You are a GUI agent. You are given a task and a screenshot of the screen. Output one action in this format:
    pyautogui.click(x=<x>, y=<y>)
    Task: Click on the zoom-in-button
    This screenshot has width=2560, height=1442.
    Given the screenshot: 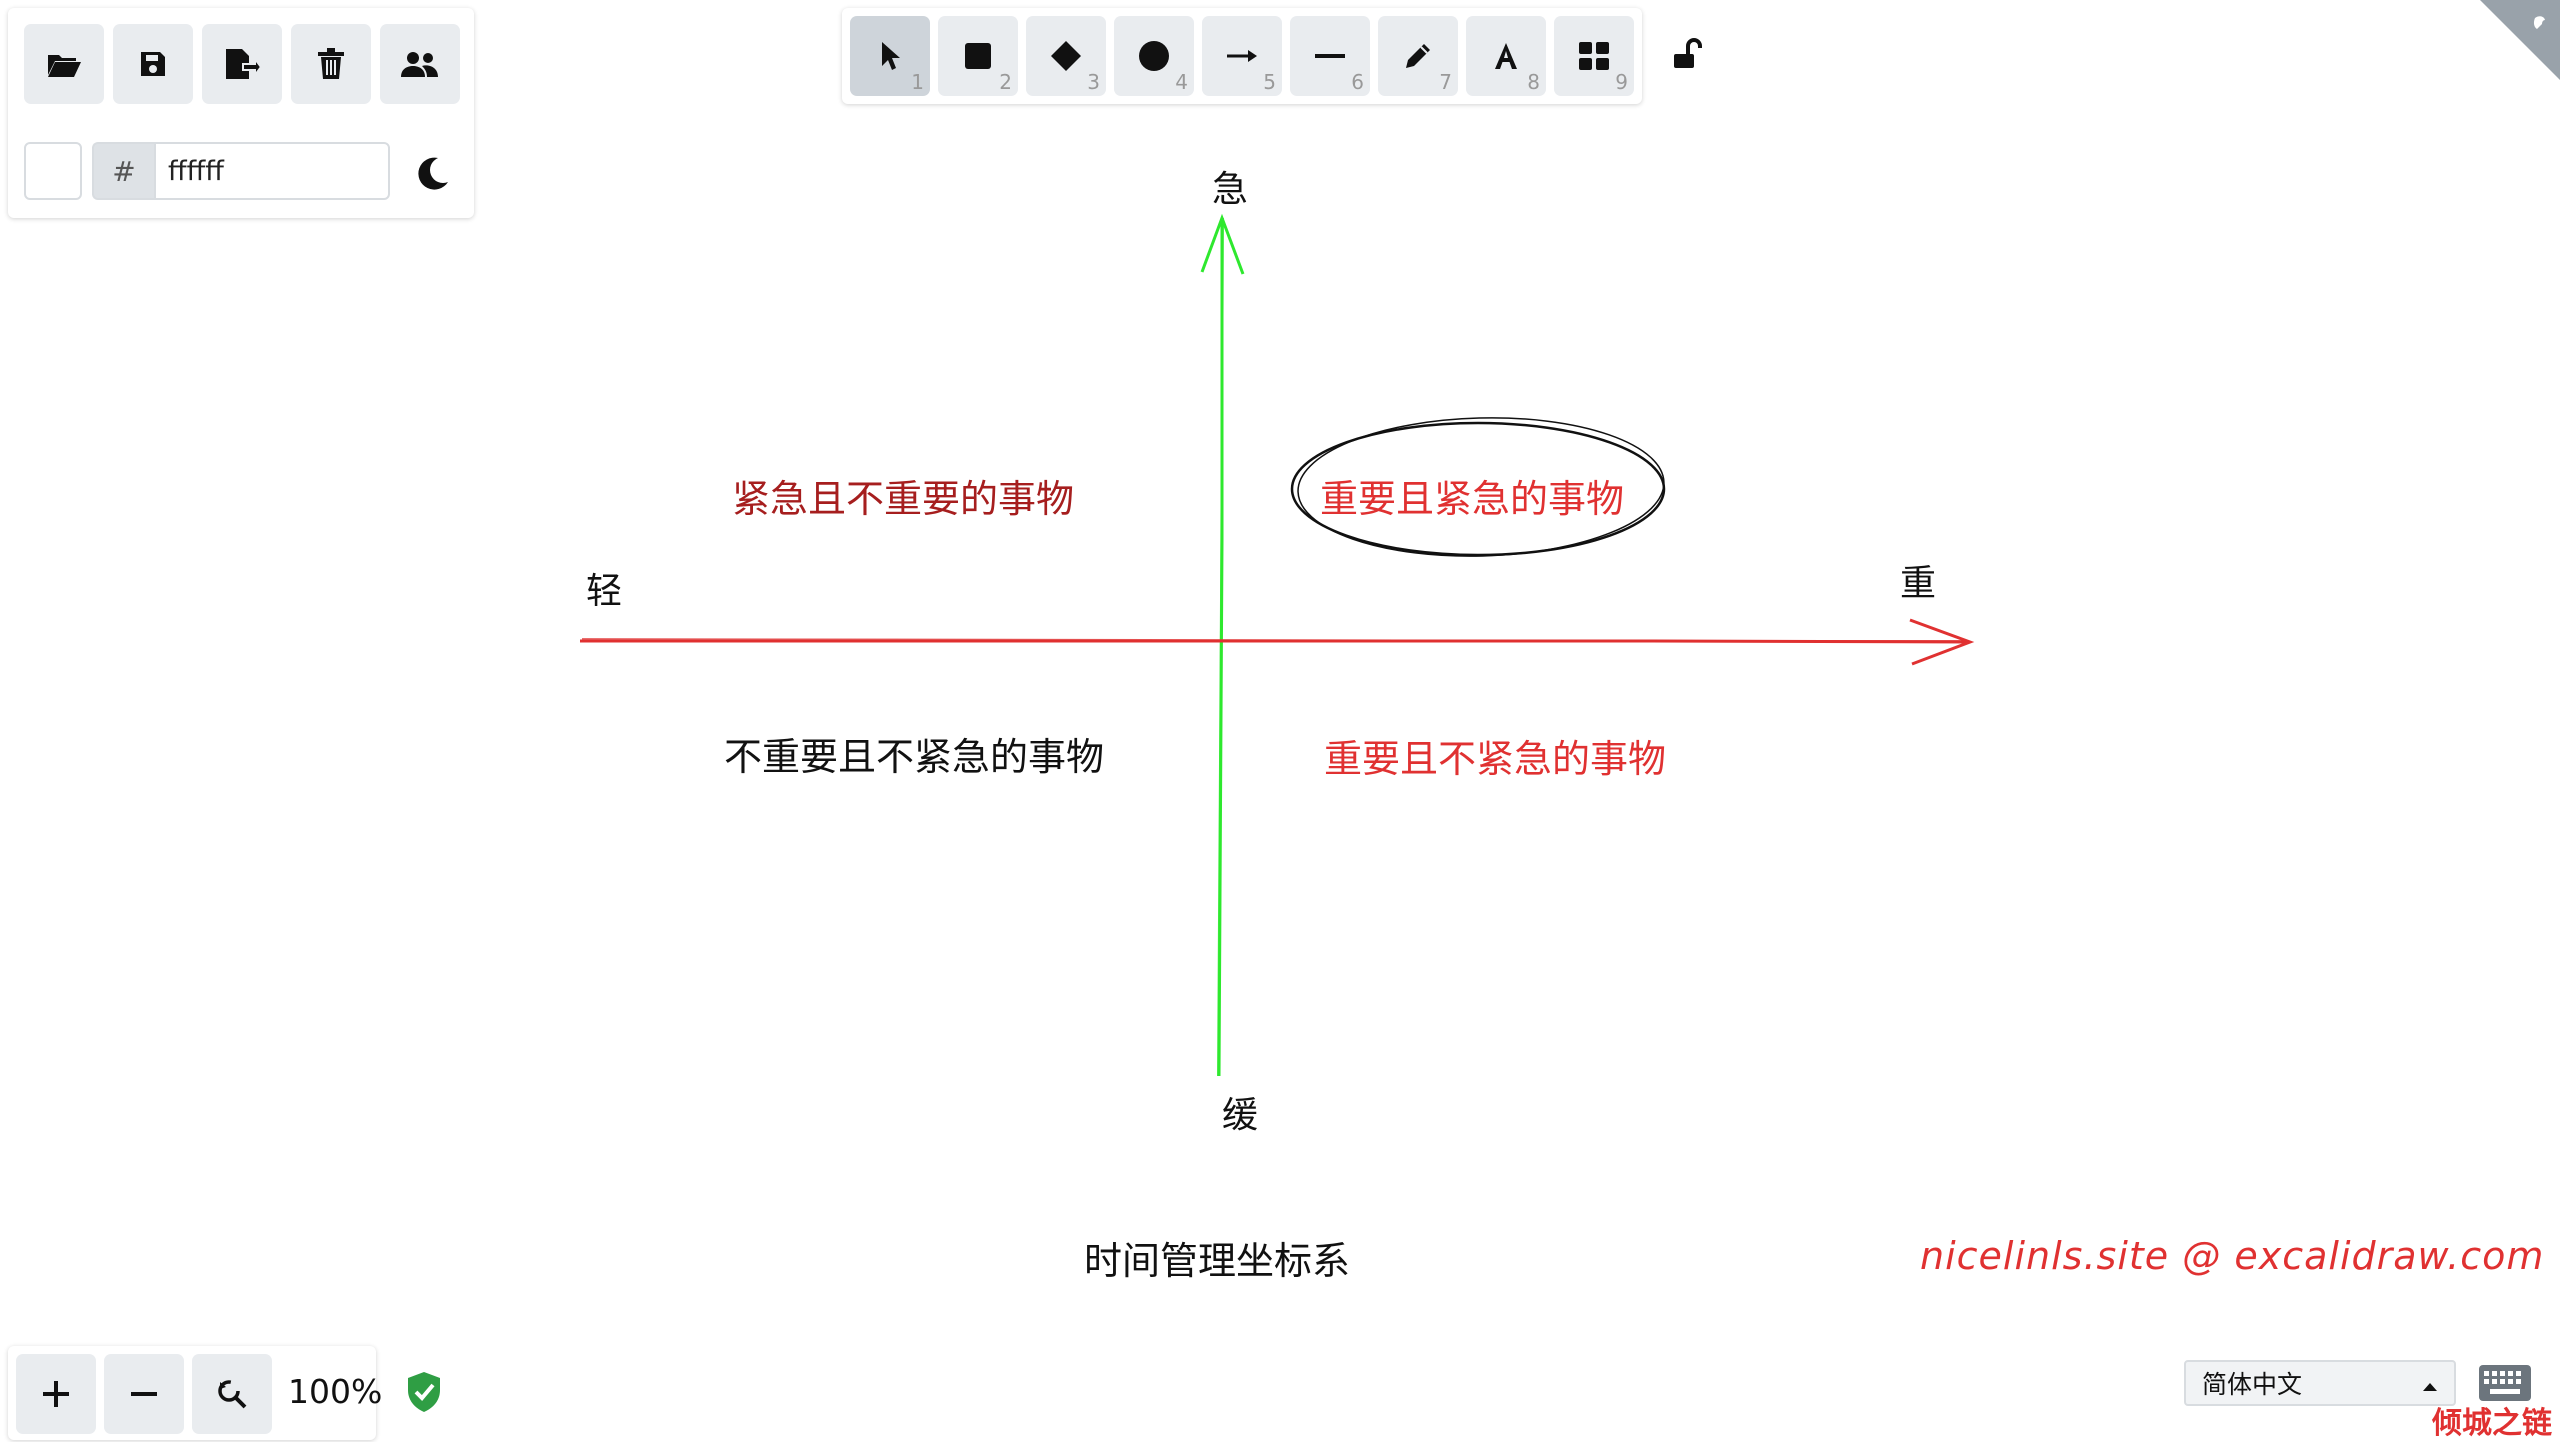 What is the action you would take?
    pyautogui.click(x=56, y=1394)
    